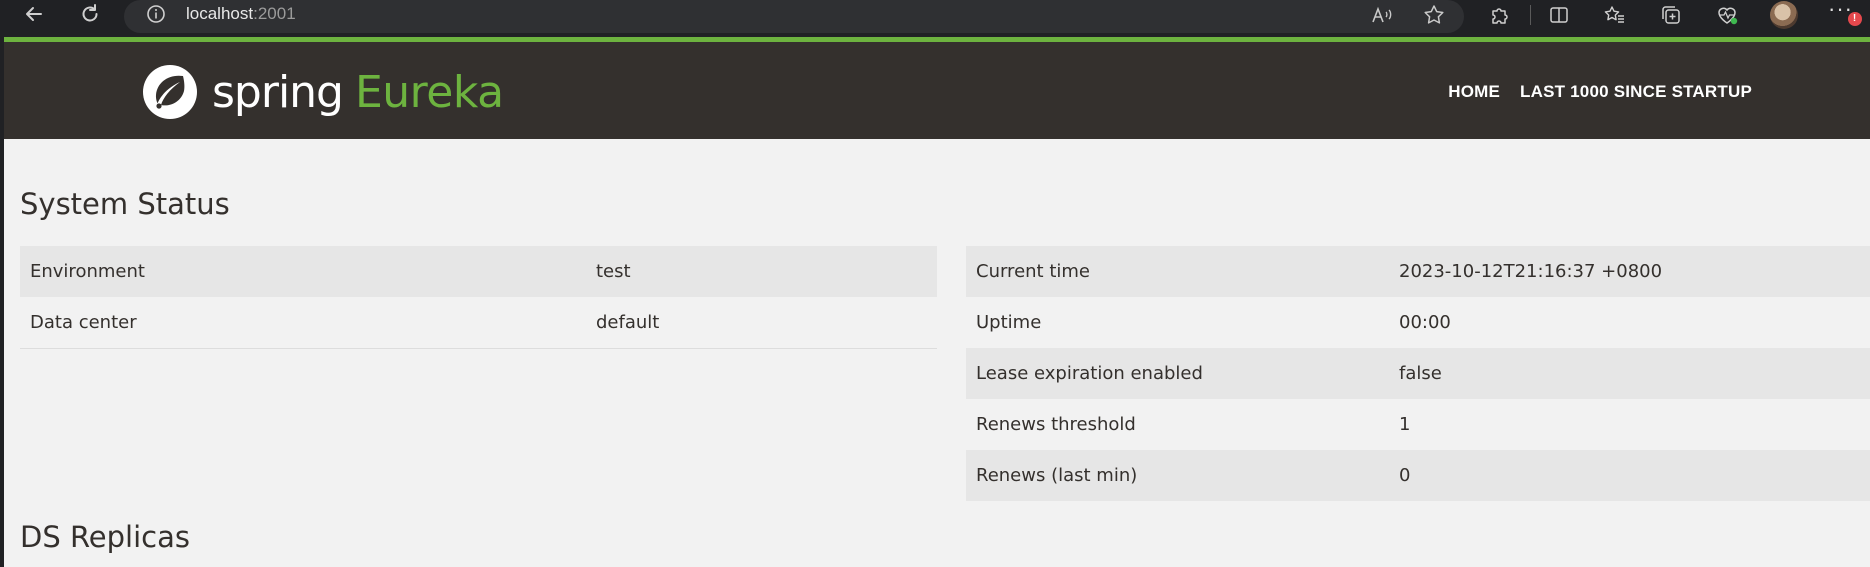 This screenshot has width=1870, height=567. What do you see at coordinates (429, 92) in the screenshot?
I see `brand-eureka-text: Eureka` at bounding box center [429, 92].